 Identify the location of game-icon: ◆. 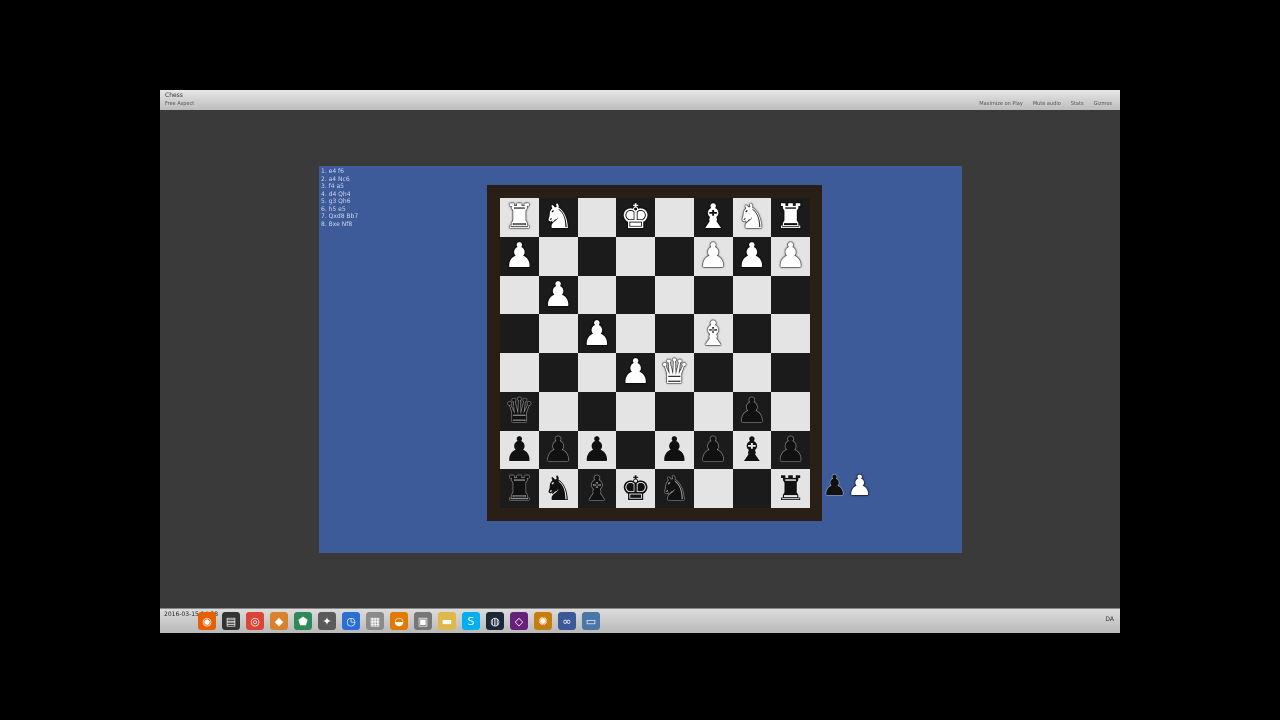
(279, 621).